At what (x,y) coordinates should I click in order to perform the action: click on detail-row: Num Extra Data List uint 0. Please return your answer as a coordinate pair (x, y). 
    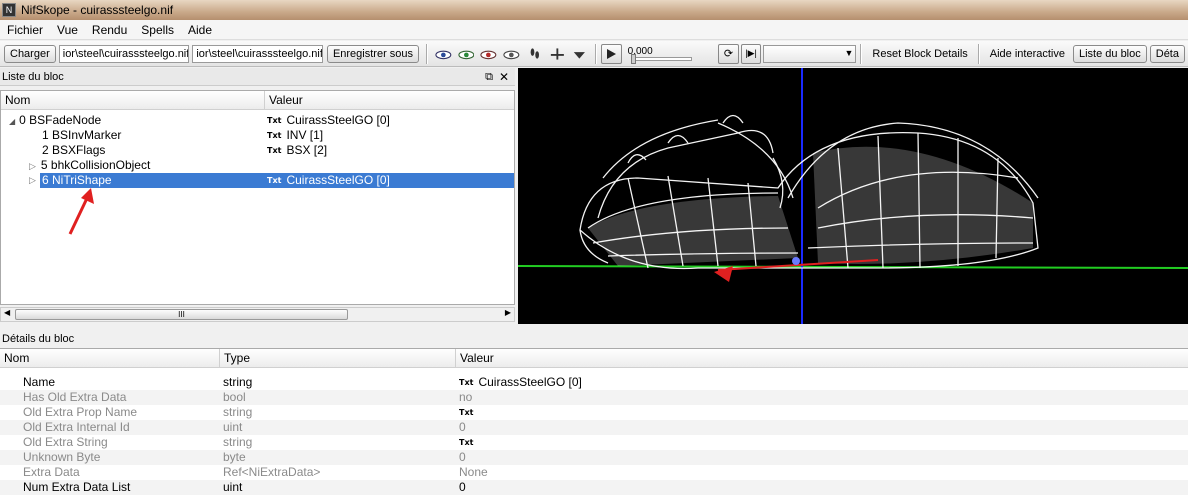
    Looking at the image, I should click on (594, 487).